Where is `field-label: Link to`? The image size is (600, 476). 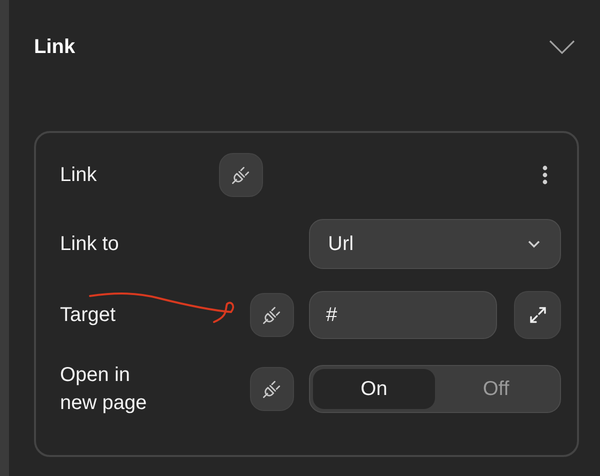
field-label: Link to is located at coordinates (89, 244).